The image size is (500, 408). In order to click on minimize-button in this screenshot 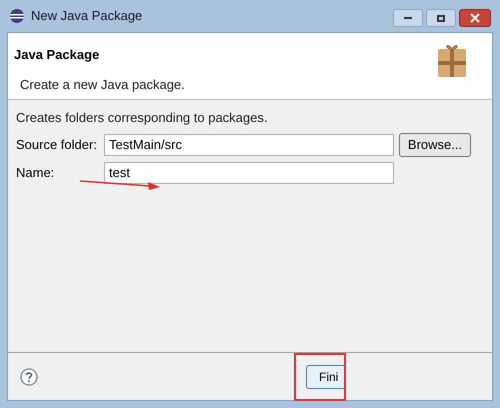, I will do `click(408, 18)`.